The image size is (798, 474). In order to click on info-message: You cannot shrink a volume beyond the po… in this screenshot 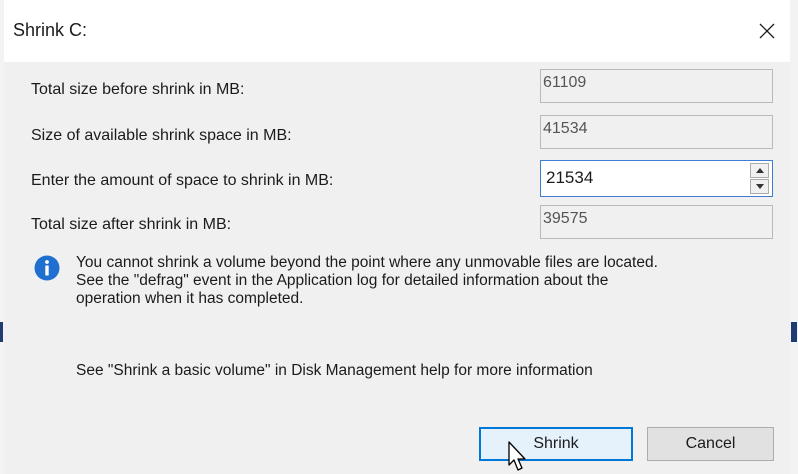, I will do `click(426, 281)`.